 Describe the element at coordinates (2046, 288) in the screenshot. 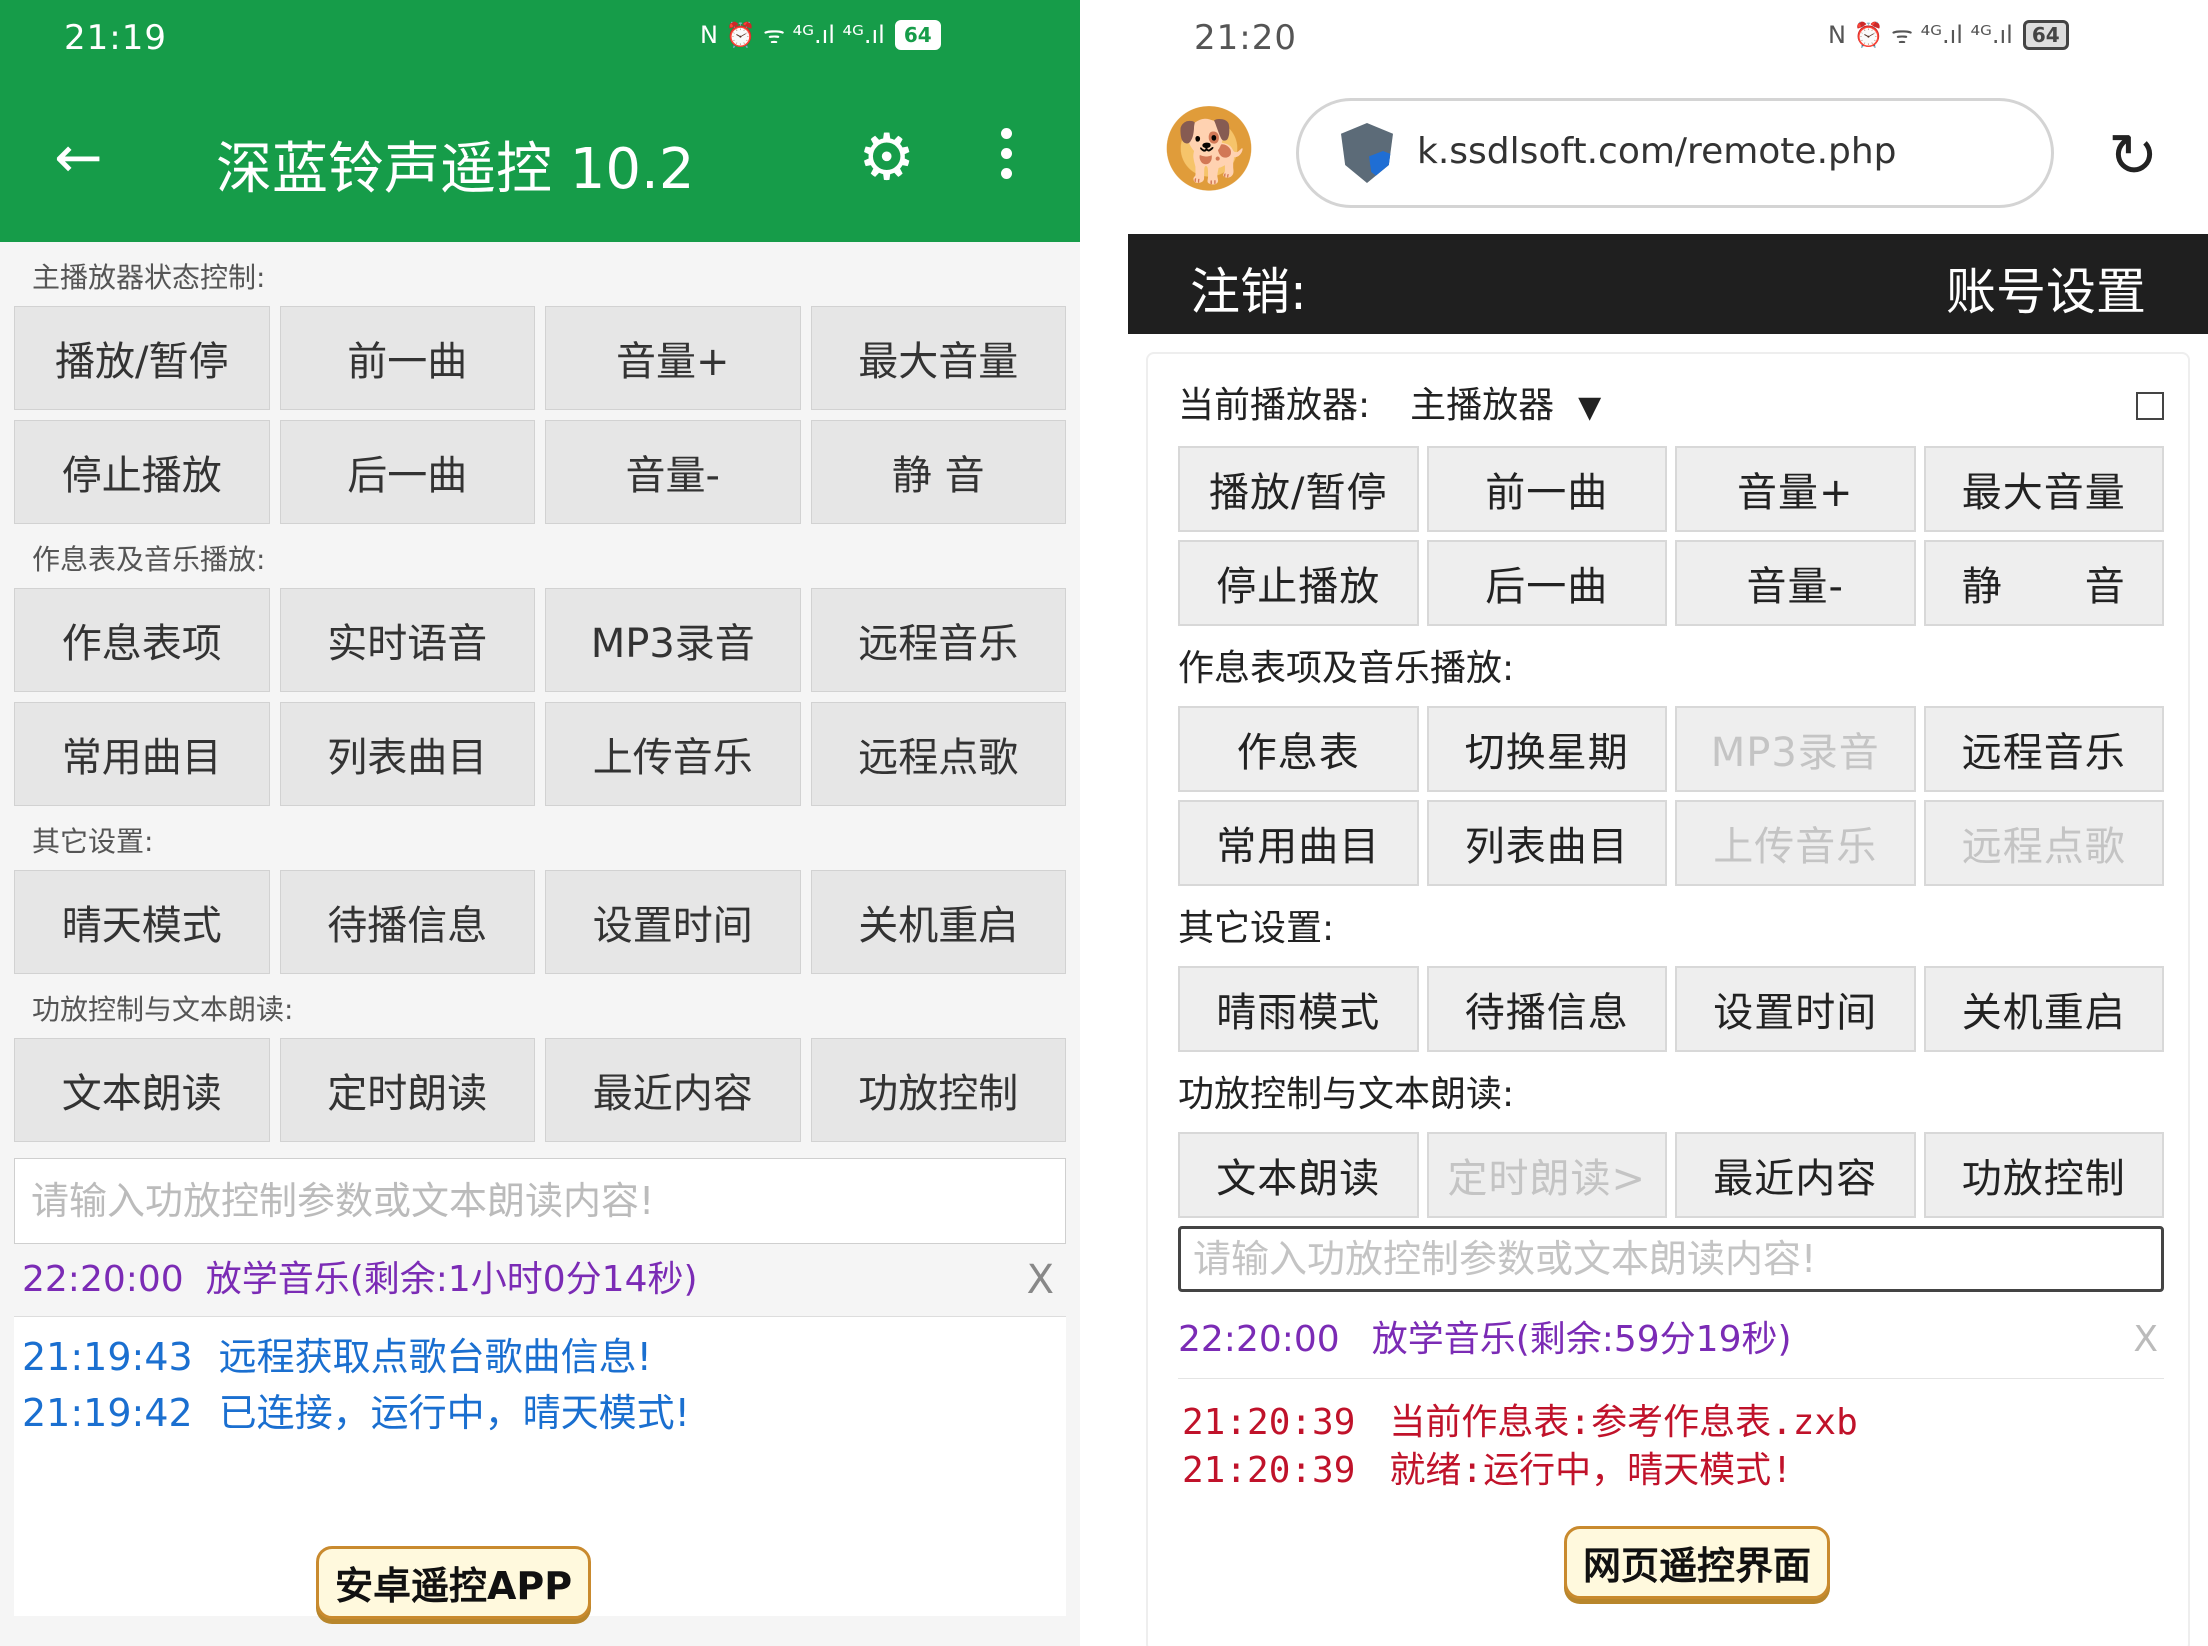

I see `account-settings-link: 账号设置` at that location.